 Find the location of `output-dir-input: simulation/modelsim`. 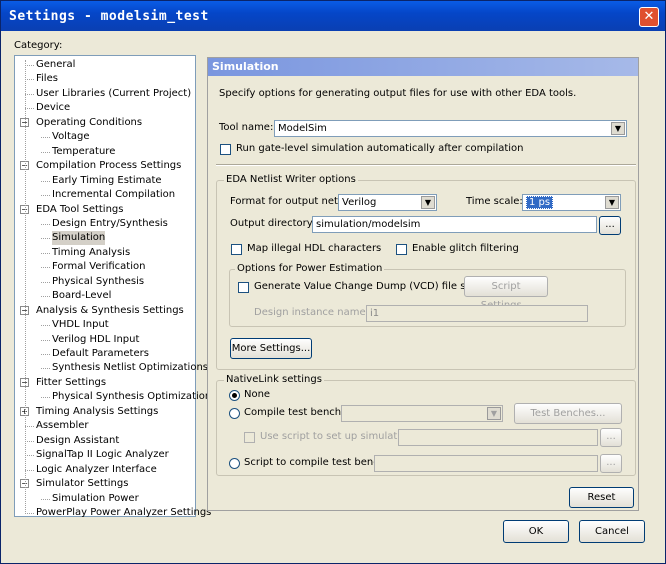

output-dir-input: simulation/modelsim is located at coordinates (454, 224).